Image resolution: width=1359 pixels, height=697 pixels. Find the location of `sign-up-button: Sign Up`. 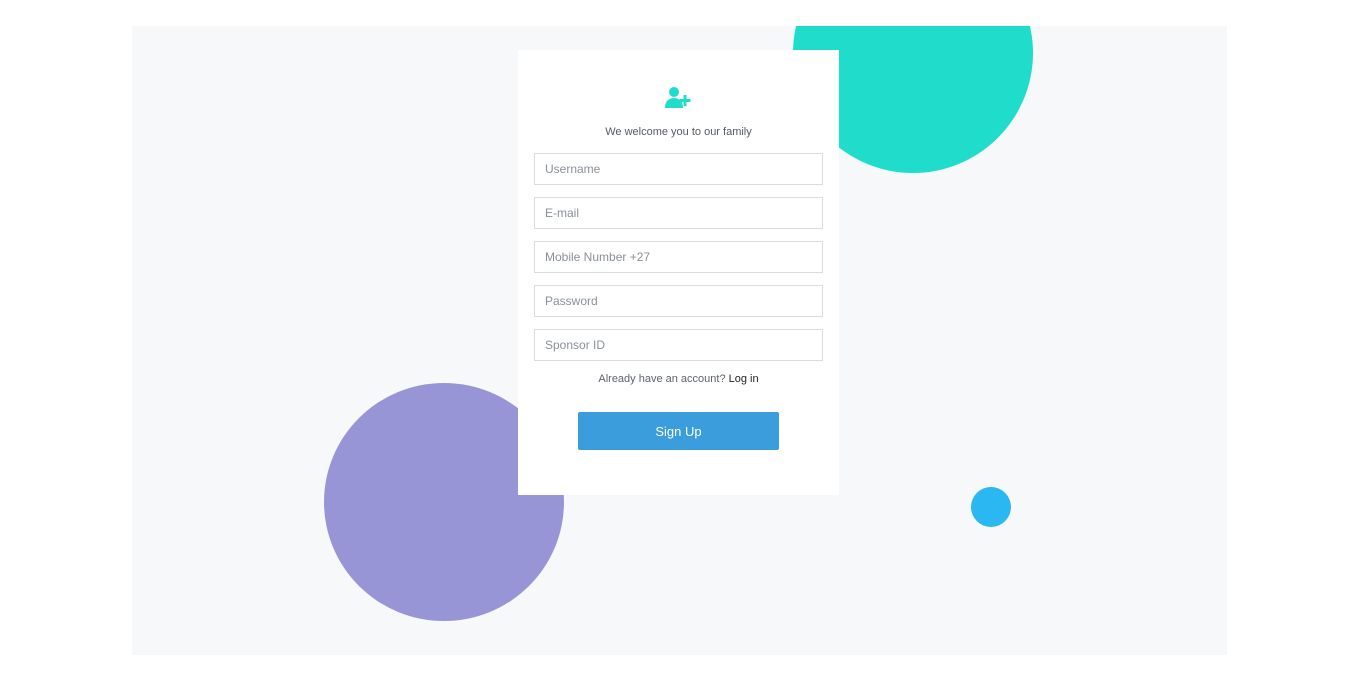

sign-up-button: Sign Up is located at coordinates (678, 431).